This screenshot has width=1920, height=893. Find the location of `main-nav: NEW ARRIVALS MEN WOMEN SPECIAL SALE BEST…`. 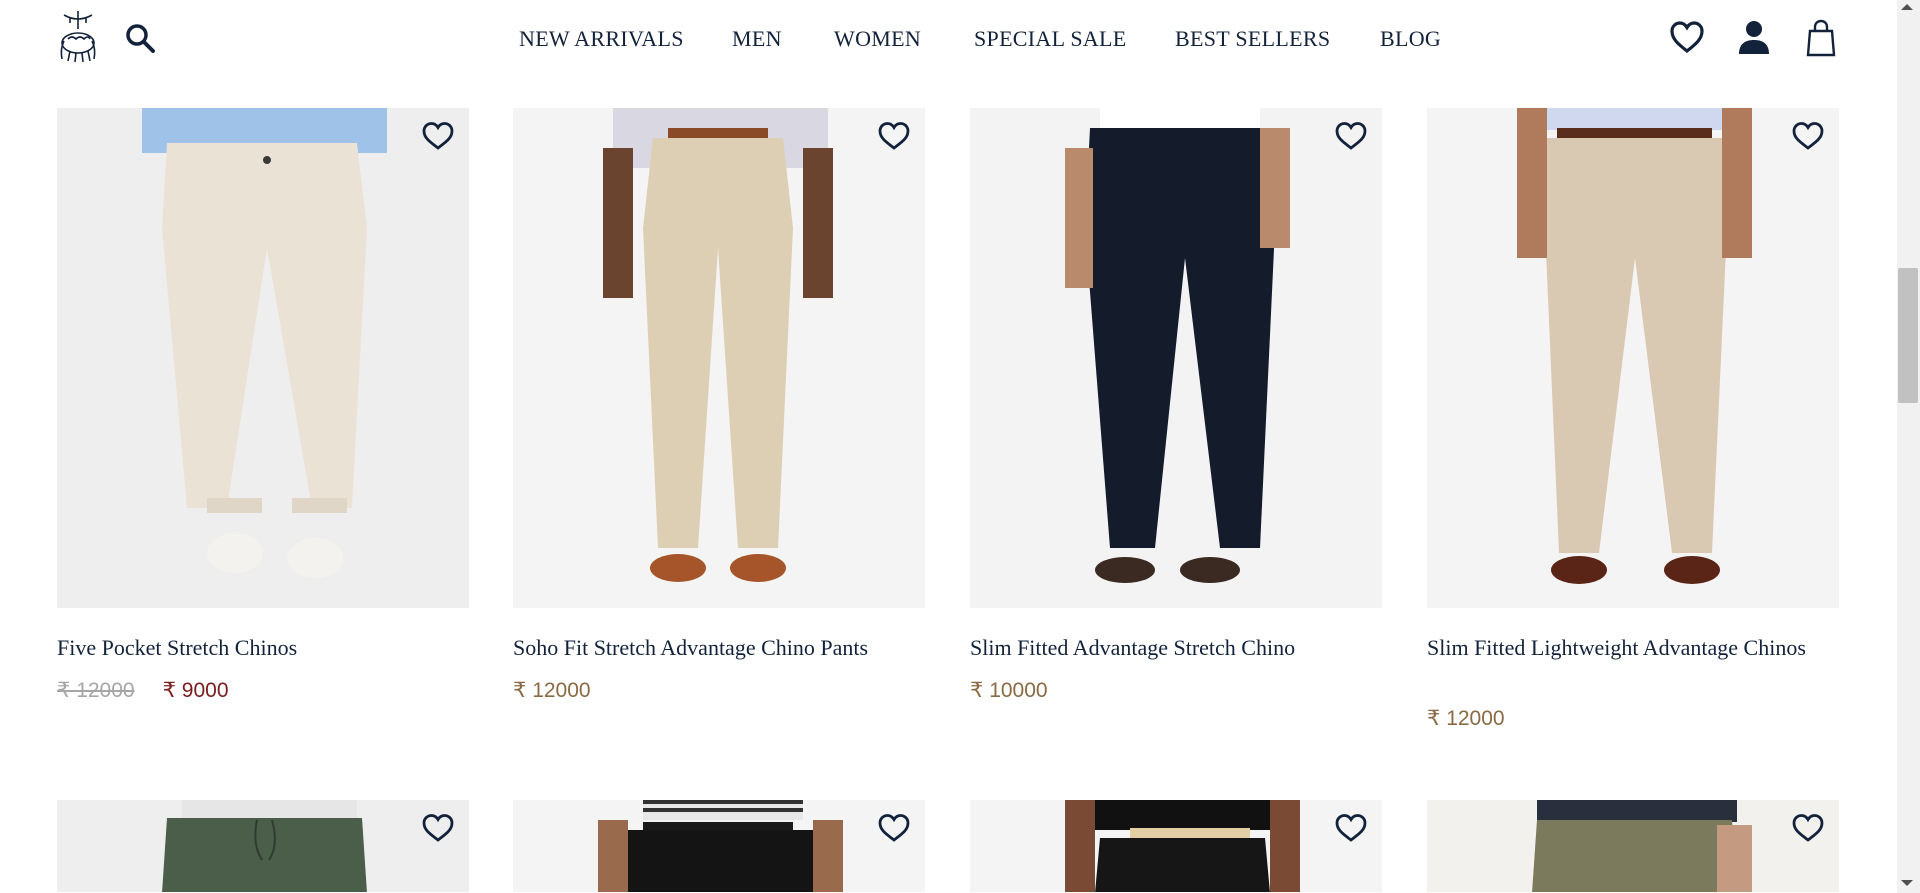

main-nav: NEW ARRIVALS MEN WOMEN SPECIAL SALE BEST… is located at coordinates (948, 41).